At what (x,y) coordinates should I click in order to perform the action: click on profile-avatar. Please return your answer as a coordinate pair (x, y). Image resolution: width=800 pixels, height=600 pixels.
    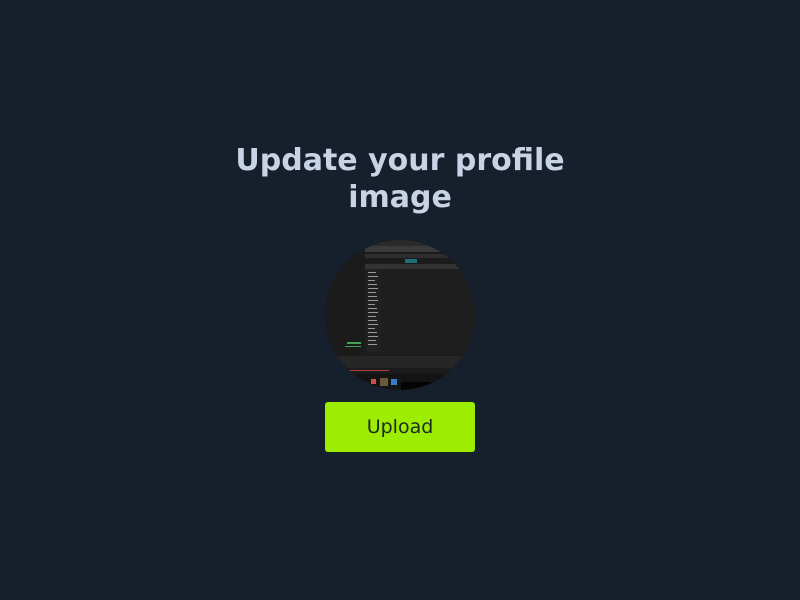
    Looking at the image, I should click on (400, 315).